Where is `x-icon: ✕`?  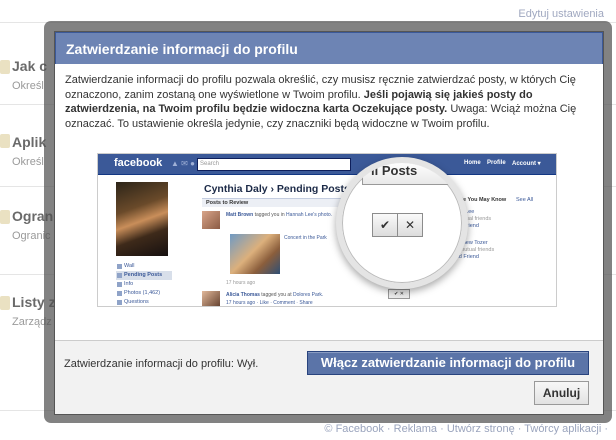
x-icon: ✕ is located at coordinates (410, 225).